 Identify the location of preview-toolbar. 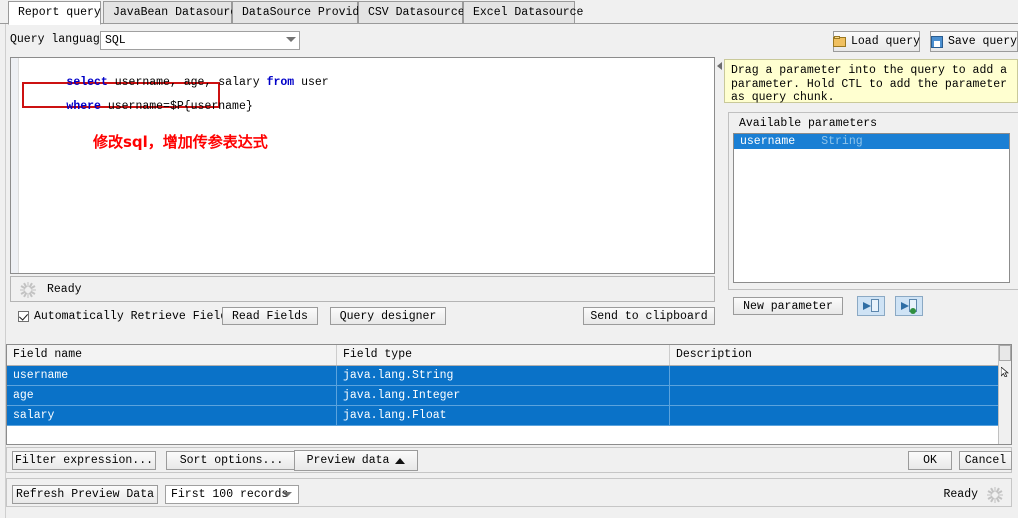
(509, 460).